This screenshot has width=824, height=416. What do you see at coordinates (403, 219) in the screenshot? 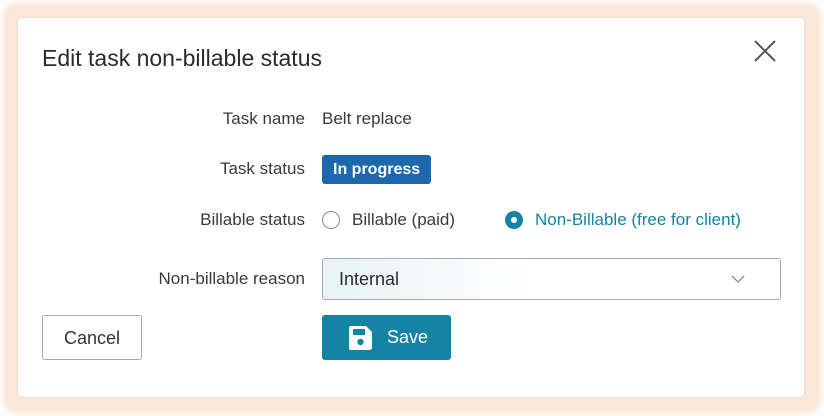
I see `billable-option-label: Billable (paid)` at bounding box center [403, 219].